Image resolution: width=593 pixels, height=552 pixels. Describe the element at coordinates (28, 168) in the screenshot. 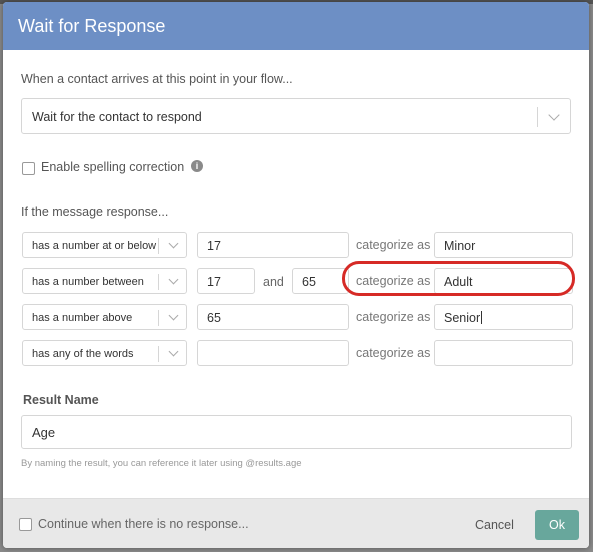

I see `spelling-correction-checkbox` at that location.